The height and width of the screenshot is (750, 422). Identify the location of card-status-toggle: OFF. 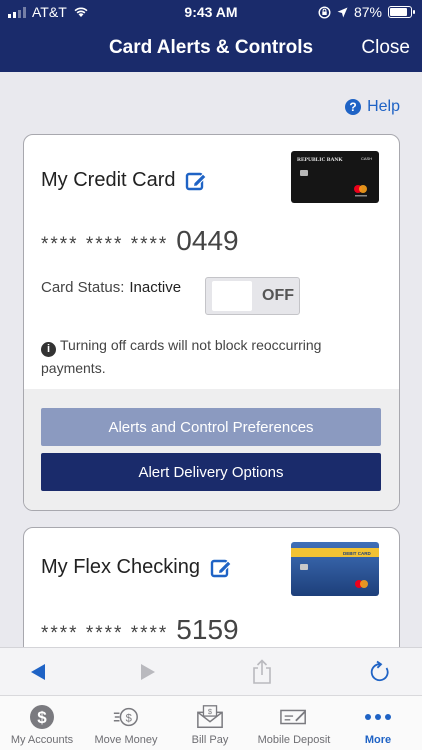
(252, 296).